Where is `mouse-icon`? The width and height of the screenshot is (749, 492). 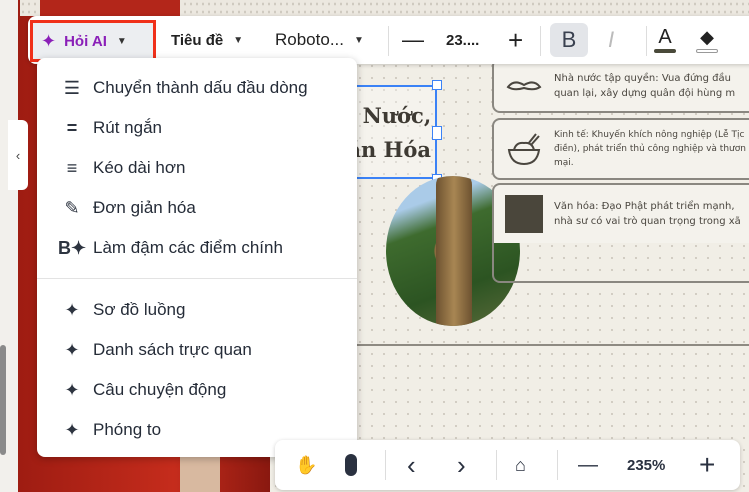 mouse-icon is located at coordinates (351, 465).